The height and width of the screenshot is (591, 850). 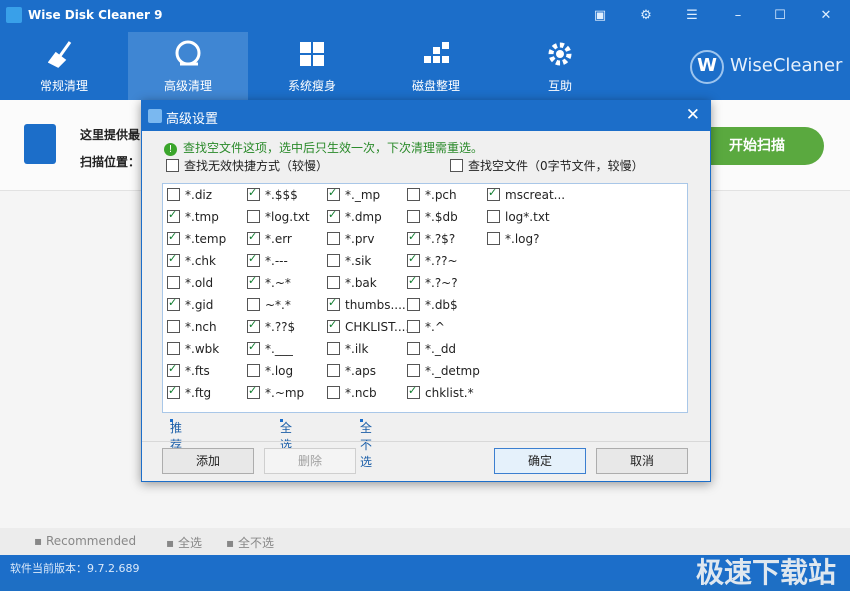 What do you see at coordinates (780, 16) in the screenshot?
I see `maximize-icon: ☐` at bounding box center [780, 16].